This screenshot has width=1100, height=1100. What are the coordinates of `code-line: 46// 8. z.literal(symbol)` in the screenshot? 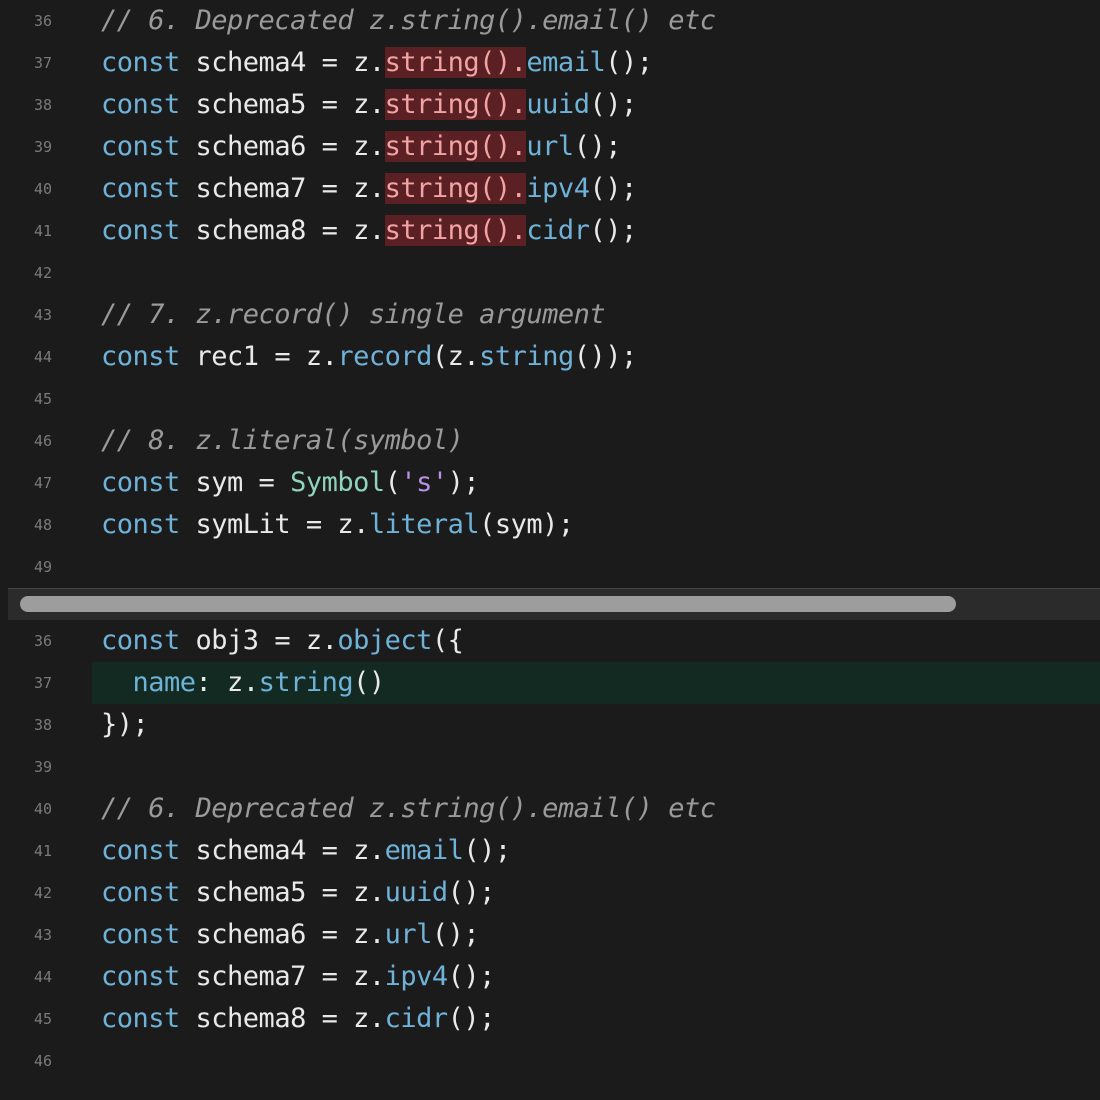 It's located at (550, 441).